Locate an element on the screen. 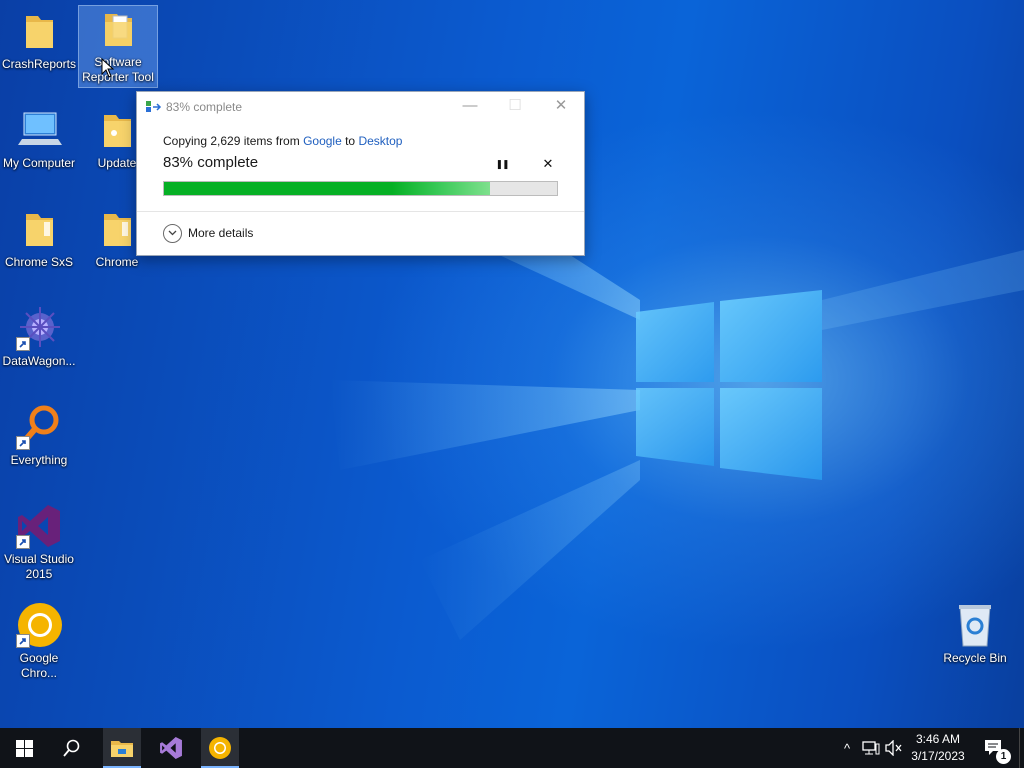  clock-date: 3/17/2023 is located at coordinates (938, 756).